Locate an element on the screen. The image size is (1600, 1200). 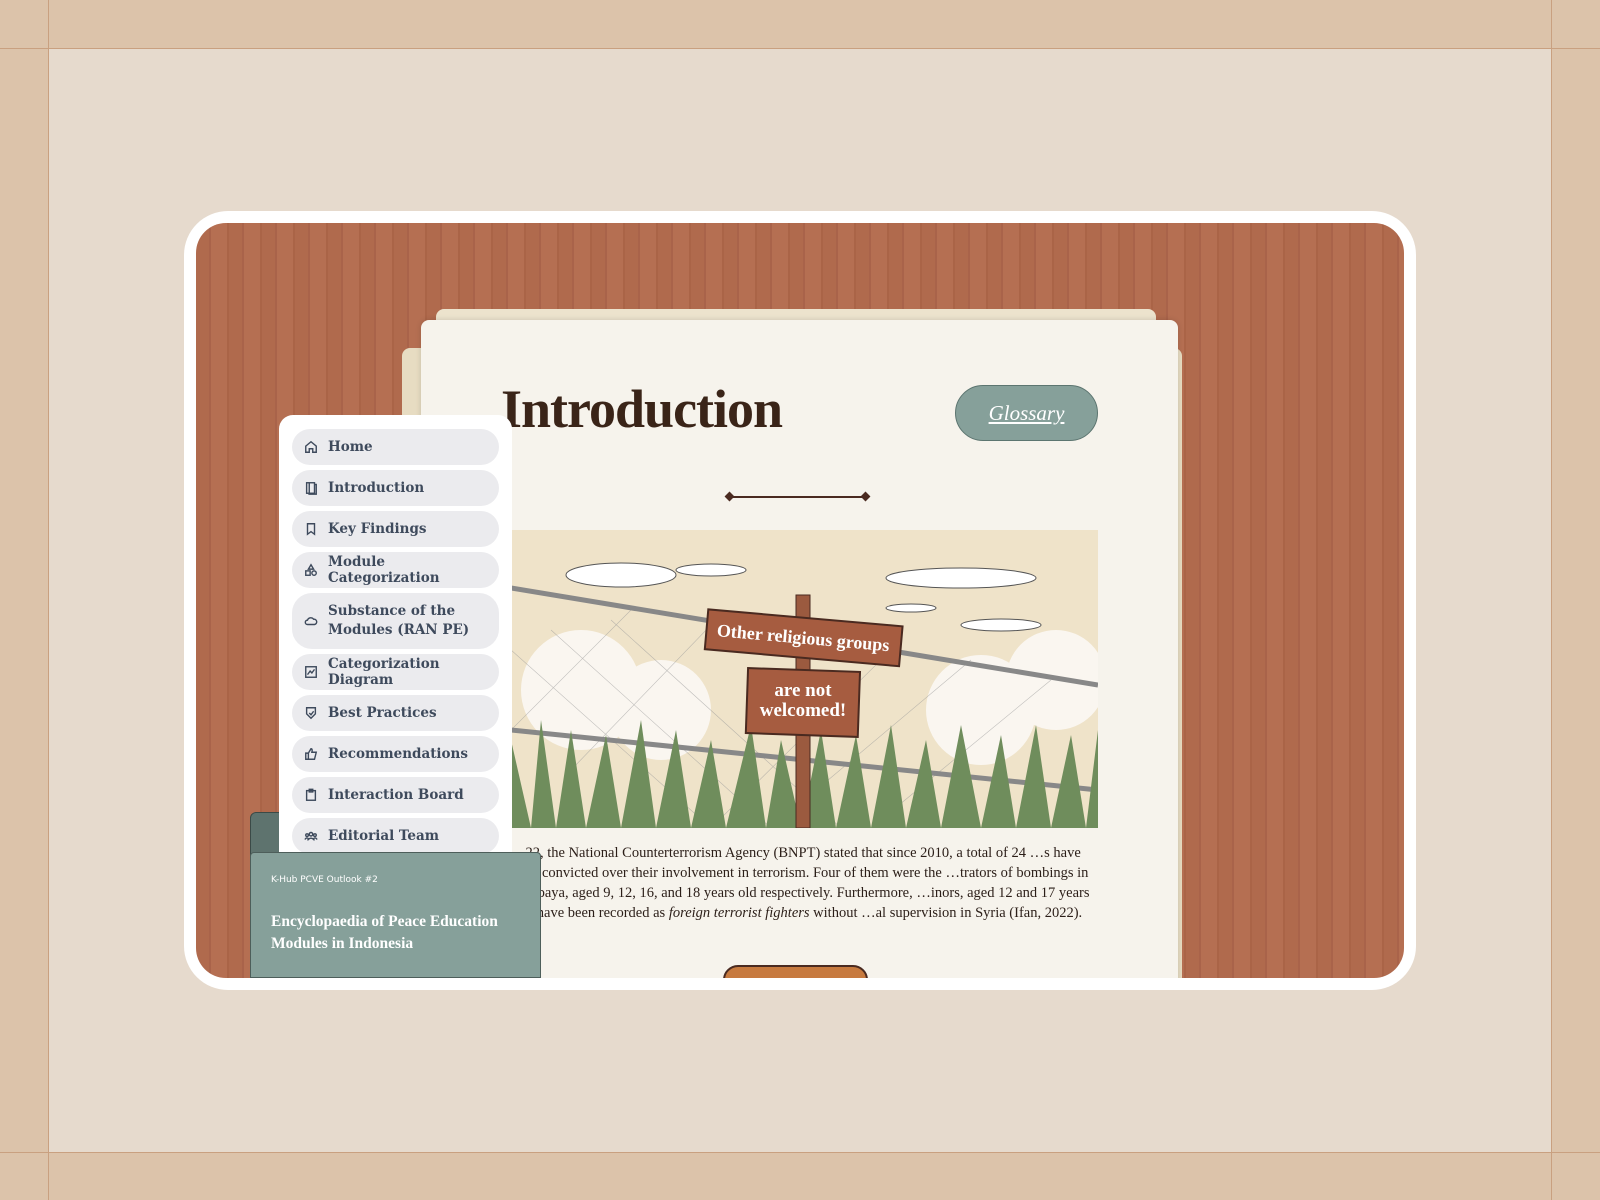
book-icon is located at coordinates (311, 488).